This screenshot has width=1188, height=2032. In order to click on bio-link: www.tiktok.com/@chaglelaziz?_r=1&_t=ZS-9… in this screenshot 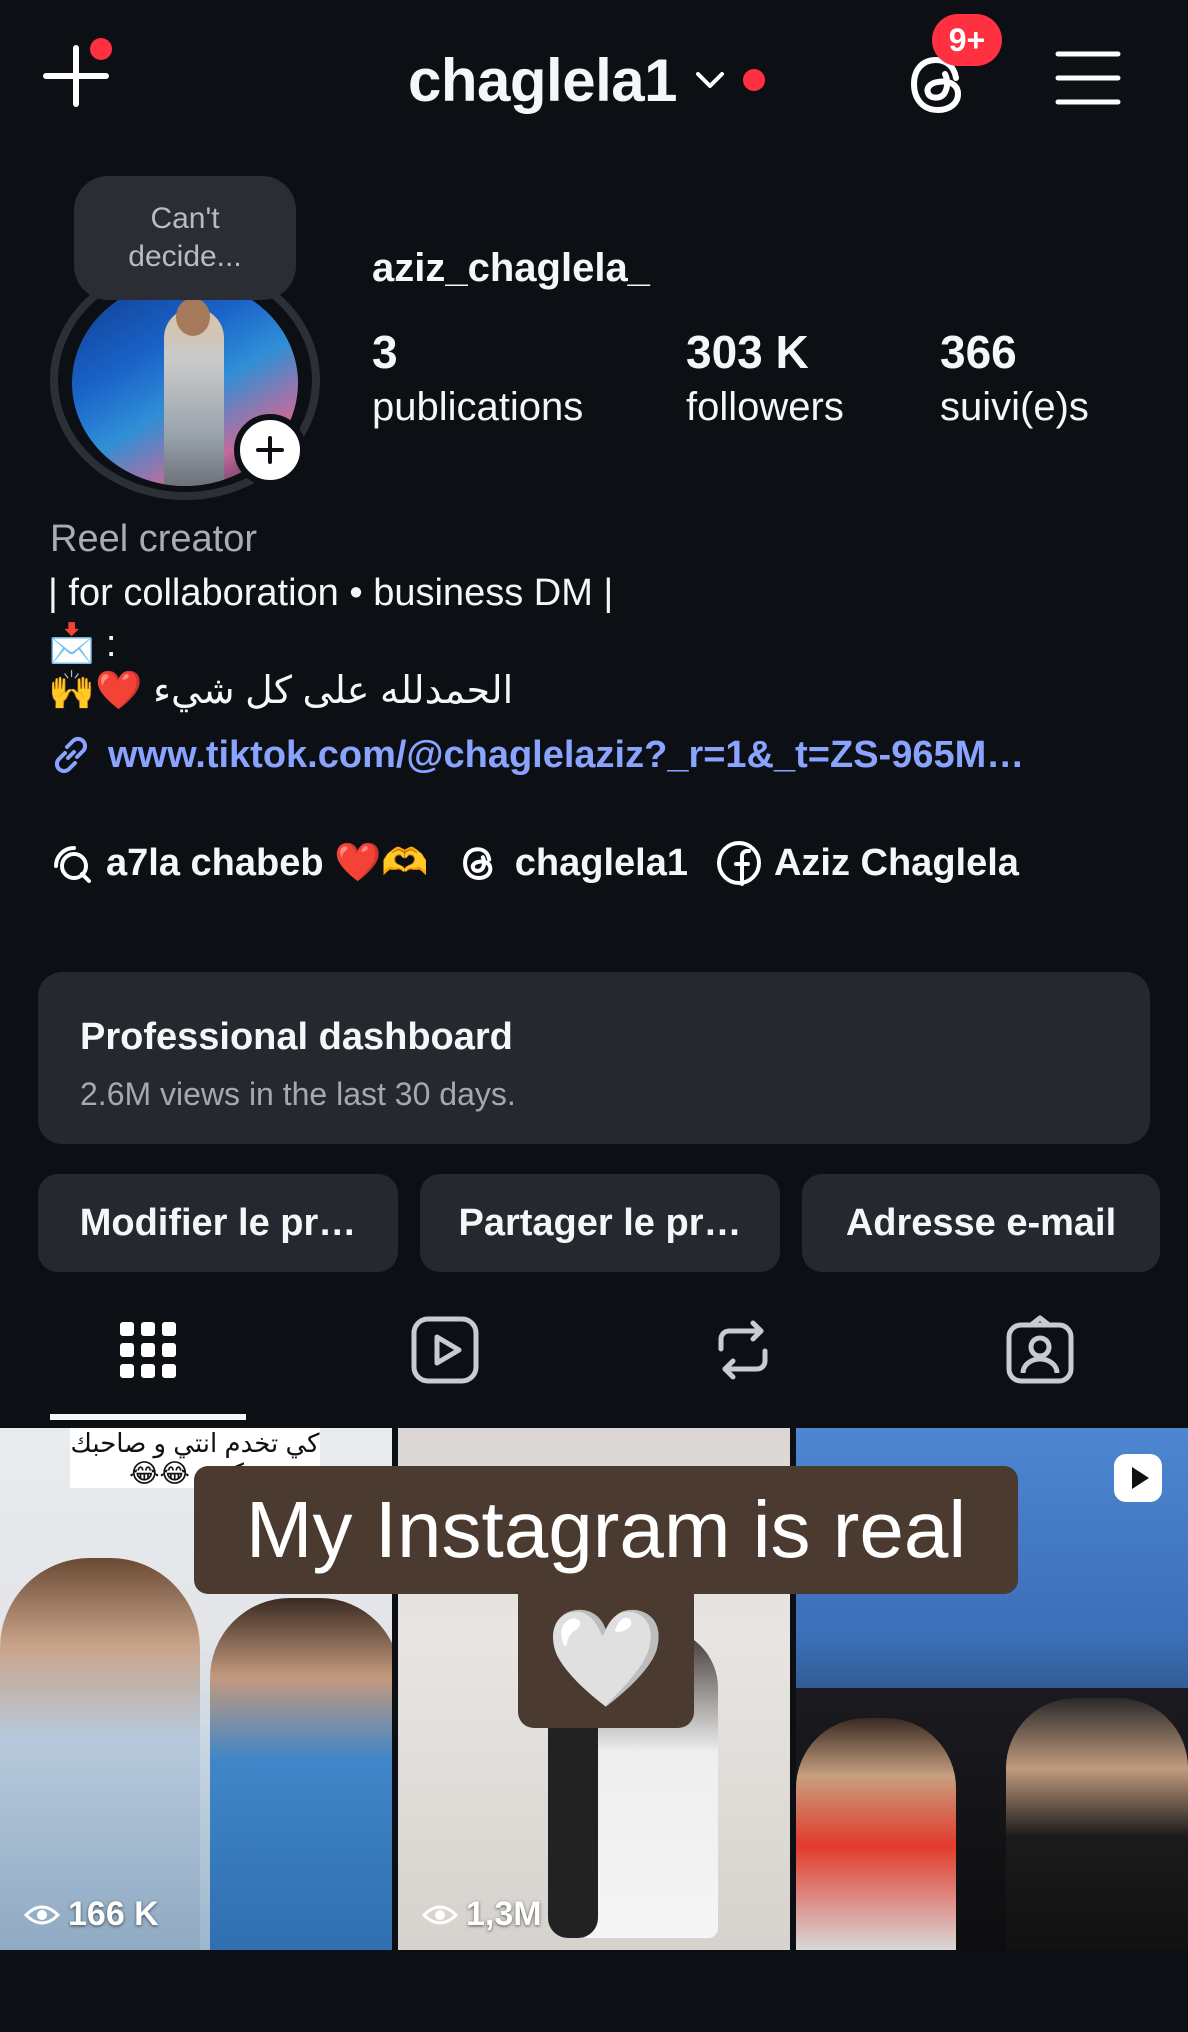, I will do `click(536, 755)`.